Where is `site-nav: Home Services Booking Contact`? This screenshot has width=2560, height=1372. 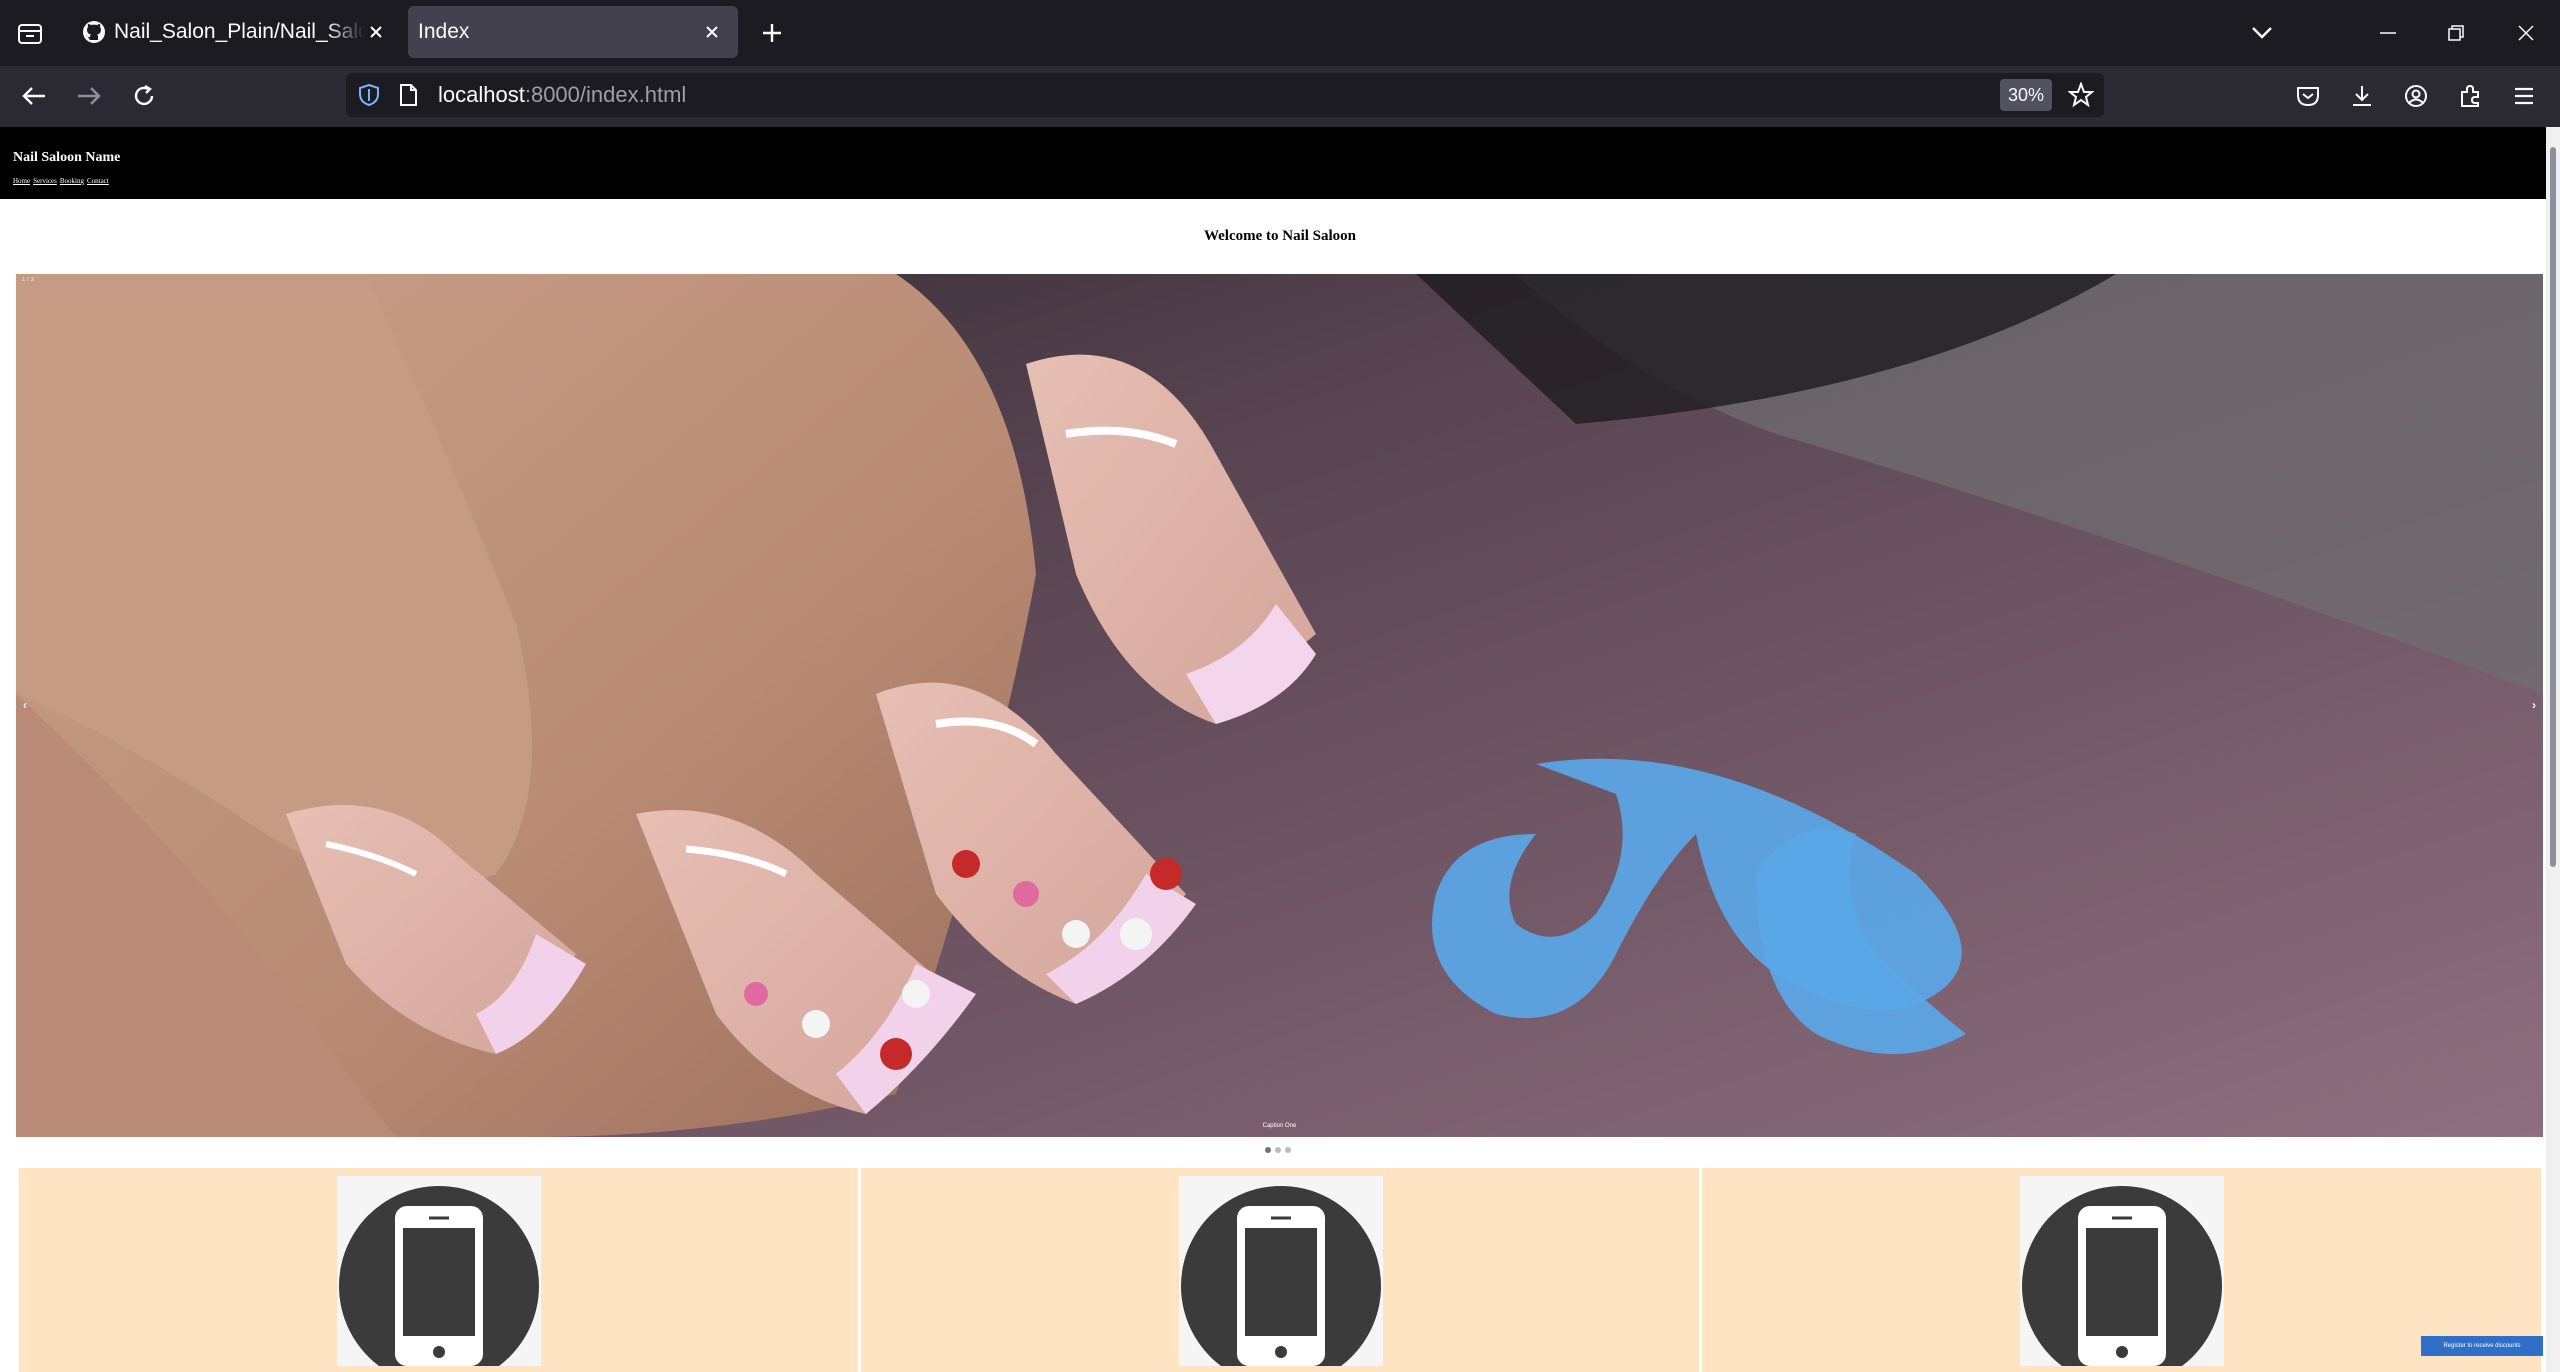
site-nav: Home Services Booking Contact is located at coordinates (61, 181).